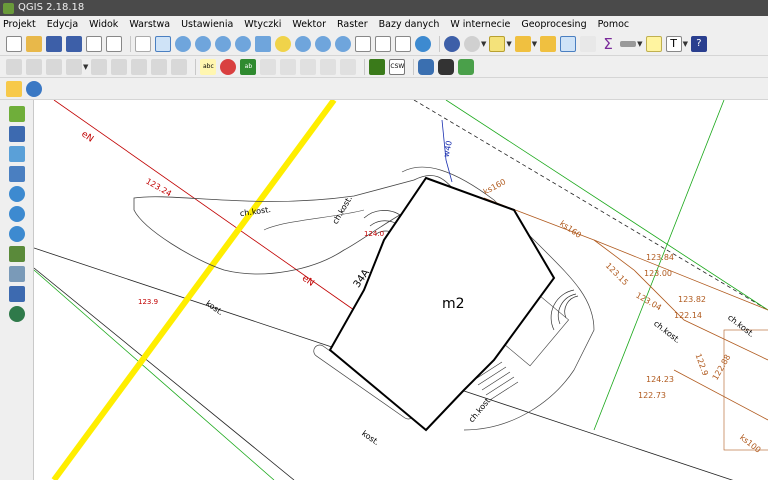 This screenshot has height=480, width=768. I want to click on delete-selected-icon, so click(119, 66).